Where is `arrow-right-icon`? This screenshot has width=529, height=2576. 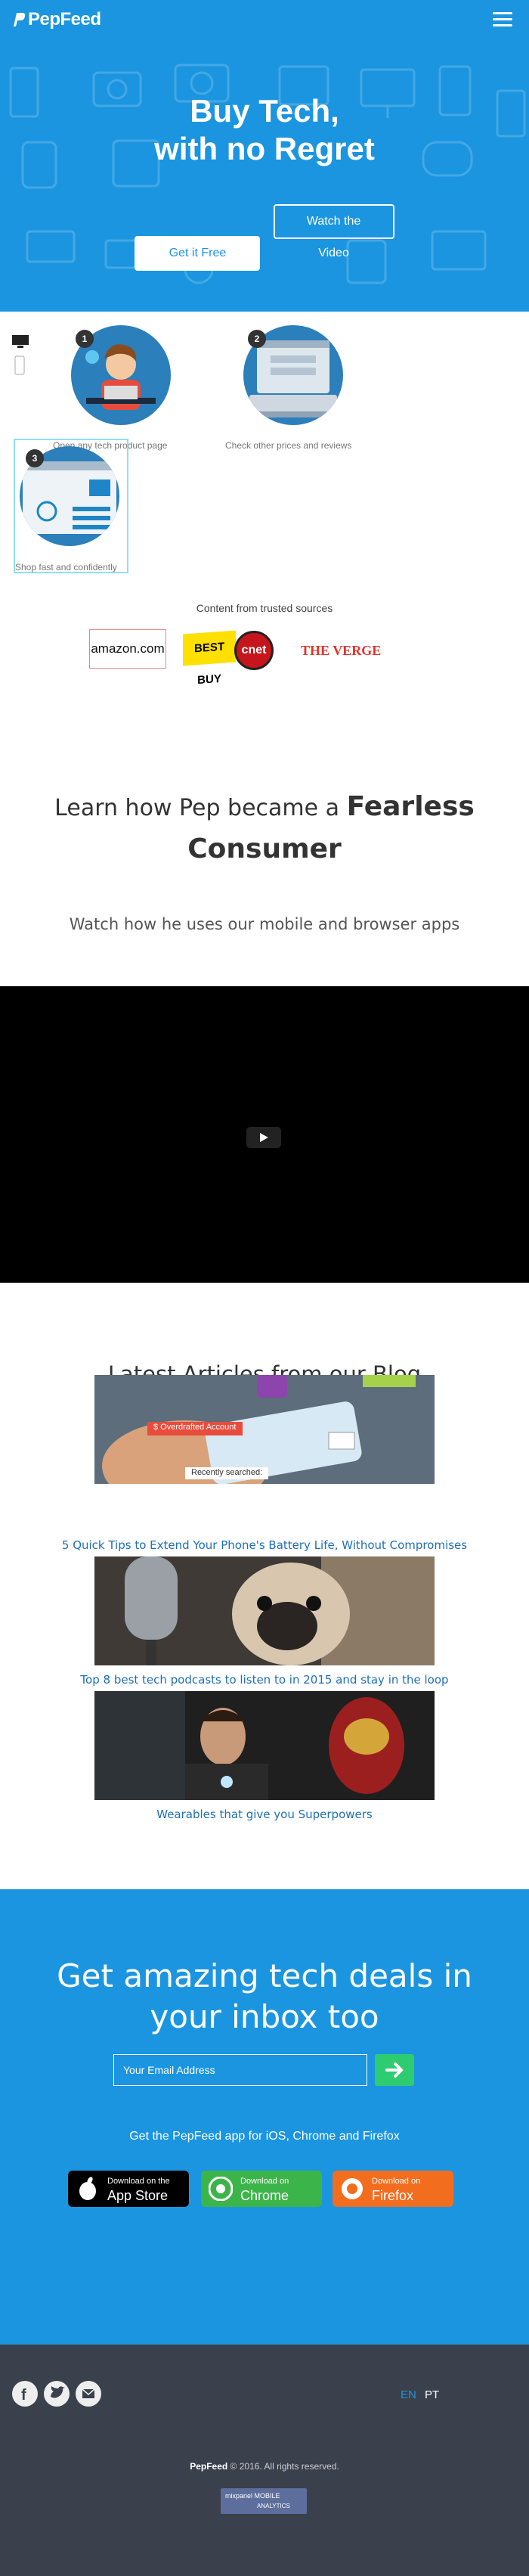 arrow-right-icon is located at coordinates (394, 2070).